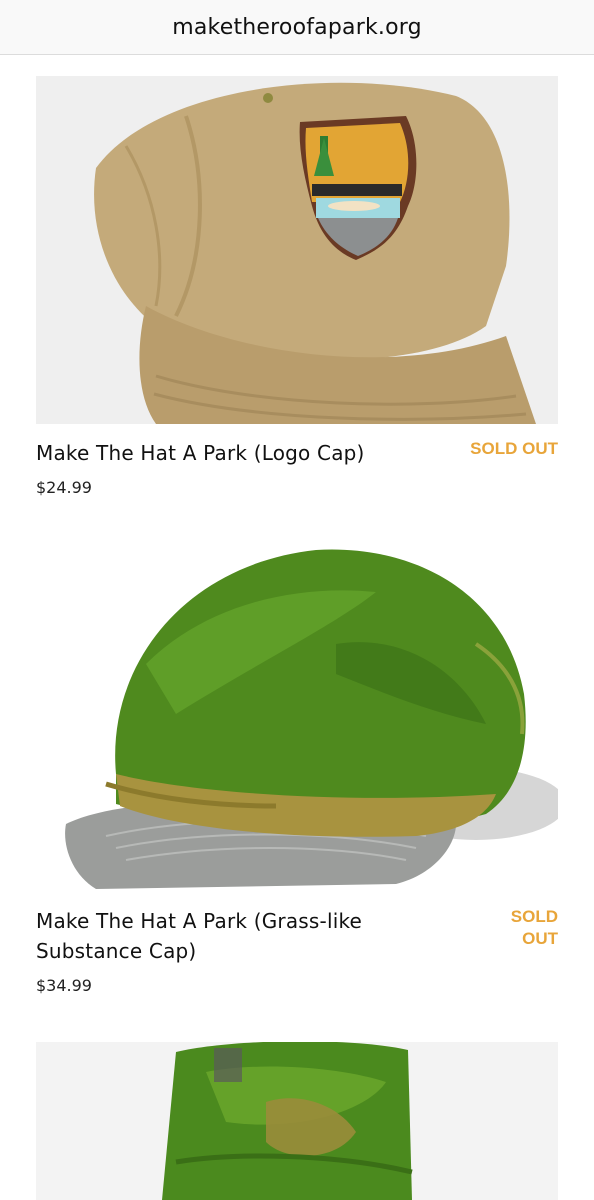 The height and width of the screenshot is (1200, 594). I want to click on product-price: $34.99, so click(64, 985).